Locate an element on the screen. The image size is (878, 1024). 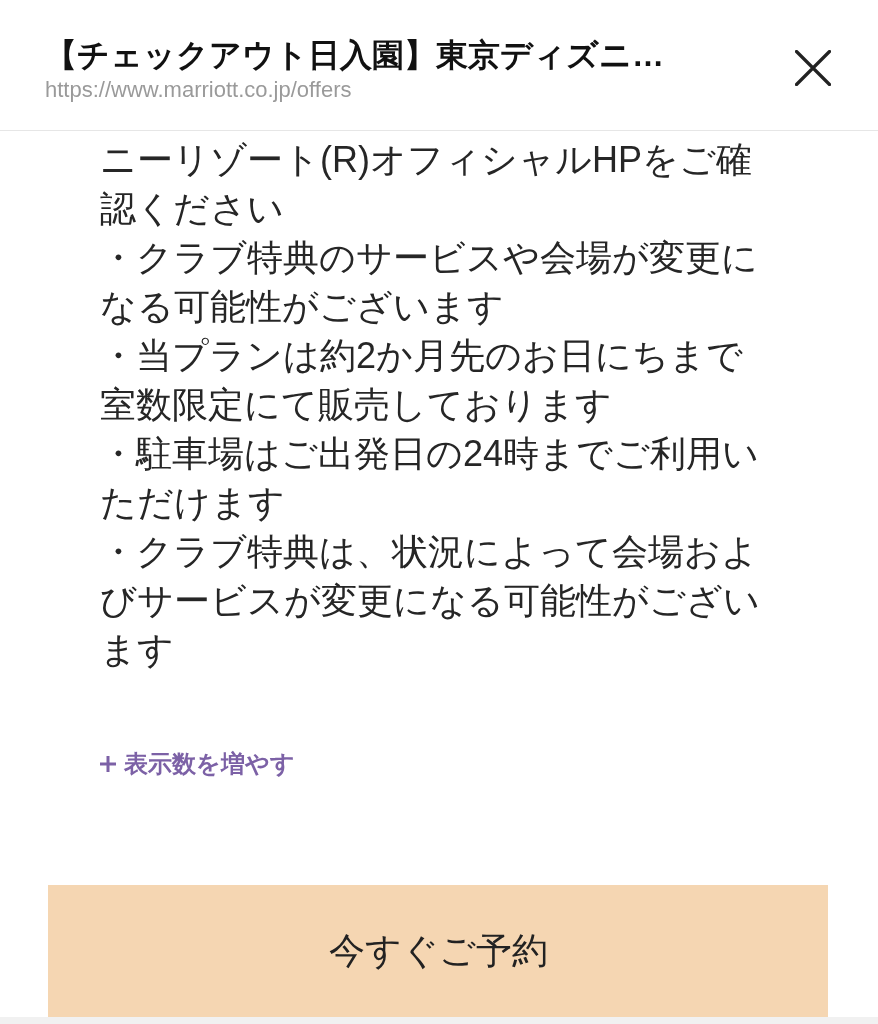
close-button is located at coordinates (813, 68).